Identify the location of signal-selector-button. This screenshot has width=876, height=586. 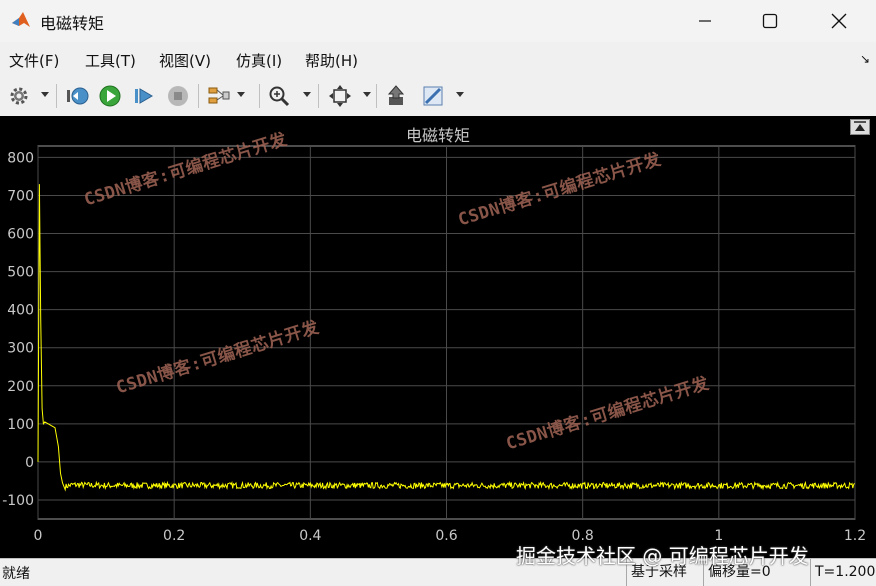
(219, 96).